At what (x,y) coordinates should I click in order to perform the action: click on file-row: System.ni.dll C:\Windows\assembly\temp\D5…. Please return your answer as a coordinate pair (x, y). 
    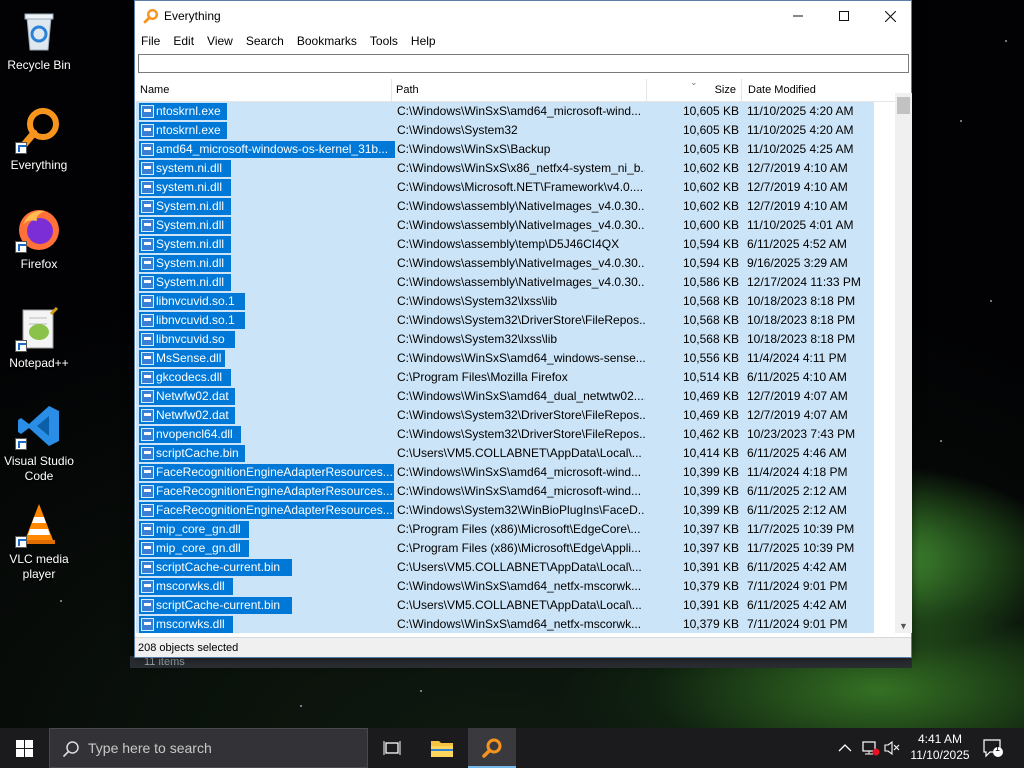
    Looking at the image, I should click on (516, 244).